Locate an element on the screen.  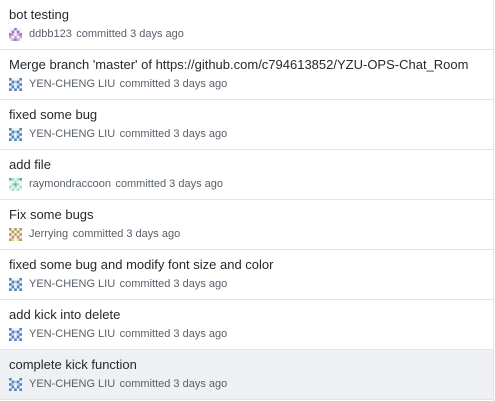
commit-title: fixed some bug is located at coordinates (53, 114).